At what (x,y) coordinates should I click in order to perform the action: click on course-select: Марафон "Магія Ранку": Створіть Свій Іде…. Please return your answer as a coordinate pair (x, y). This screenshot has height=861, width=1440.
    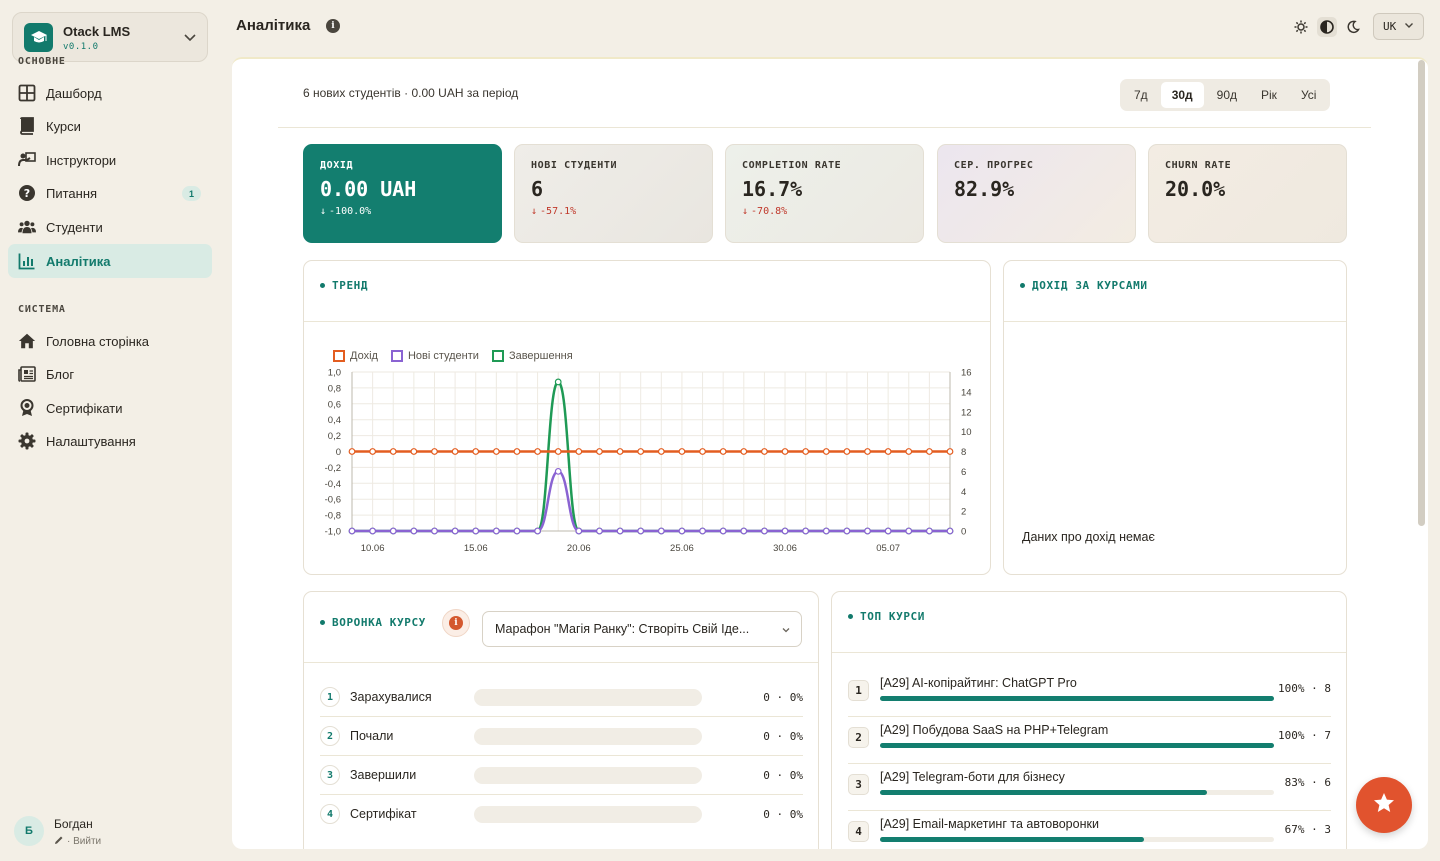
    Looking at the image, I should click on (642, 629).